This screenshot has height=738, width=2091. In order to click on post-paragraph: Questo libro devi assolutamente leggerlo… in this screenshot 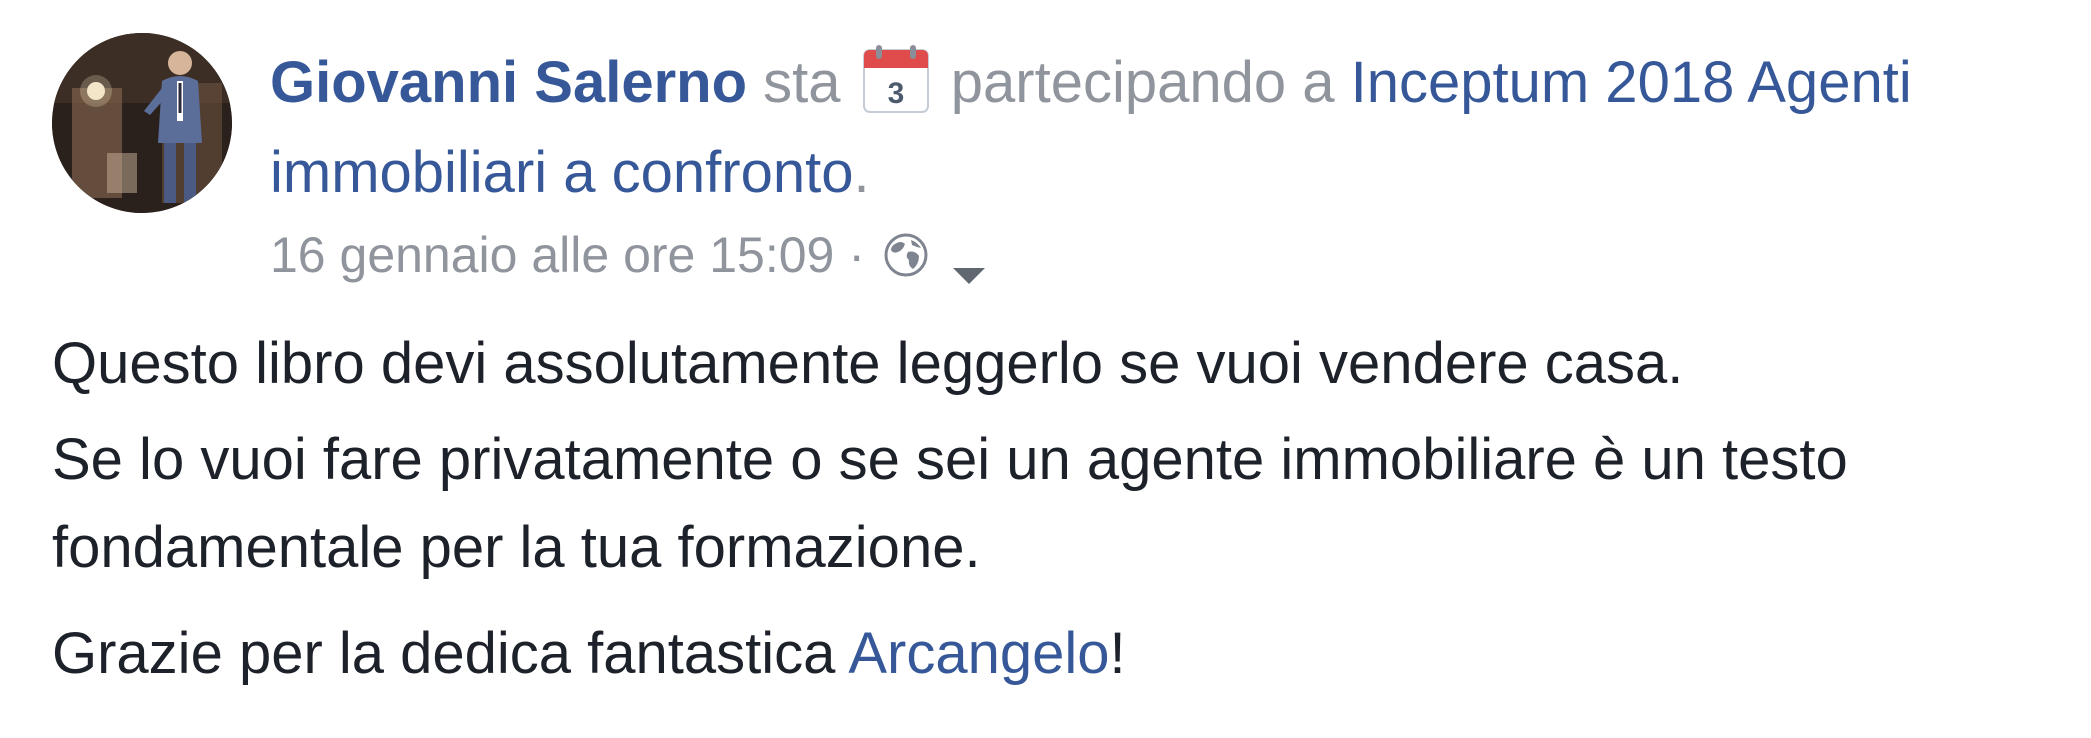, I will do `click(868, 363)`.